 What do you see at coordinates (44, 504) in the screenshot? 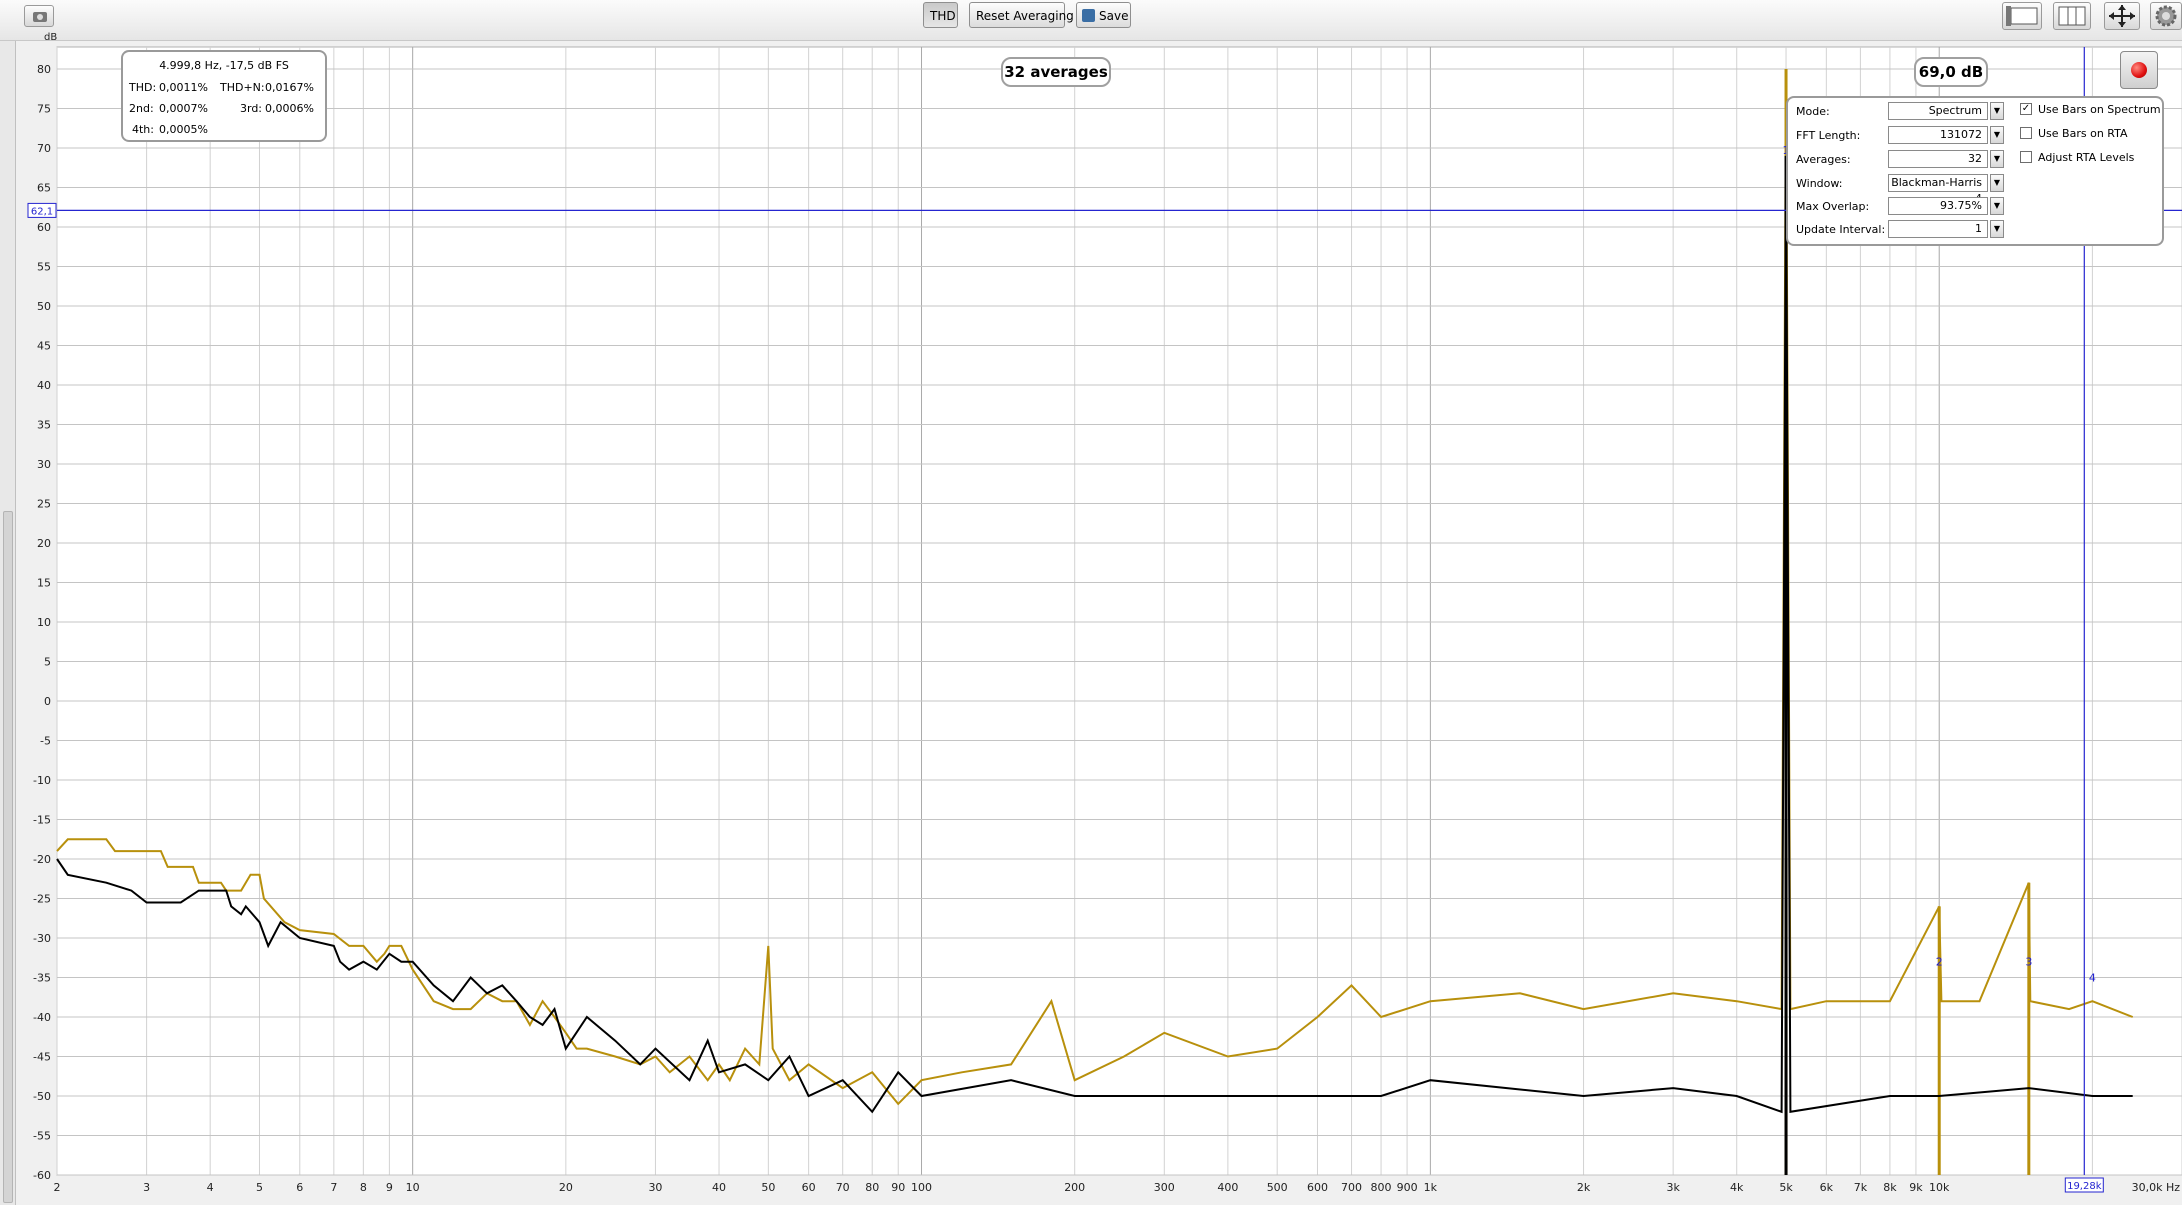
I see `y-tick-label: 25` at bounding box center [44, 504].